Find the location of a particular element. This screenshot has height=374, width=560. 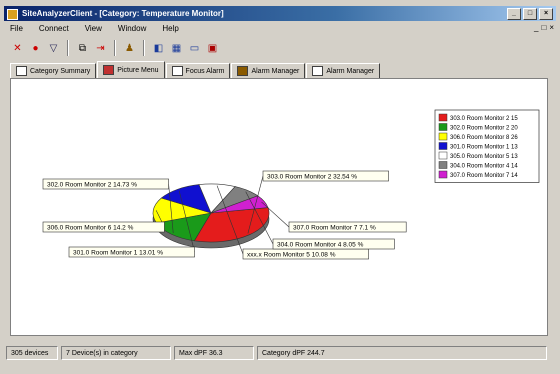

alarm-view-icon: ▣ is located at coordinates (212, 48).